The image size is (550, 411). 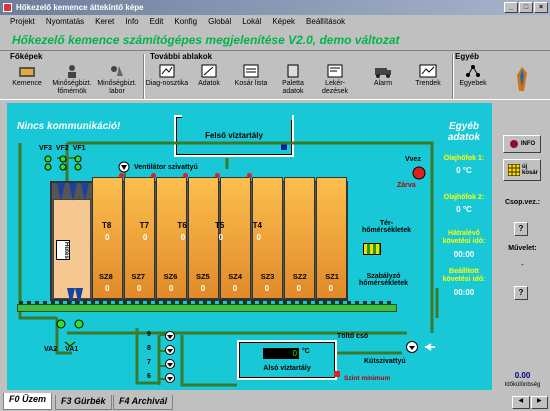 What do you see at coordinates (298, 288) in the screenshot?
I see `zone-value-sz2: 0` at bounding box center [298, 288].